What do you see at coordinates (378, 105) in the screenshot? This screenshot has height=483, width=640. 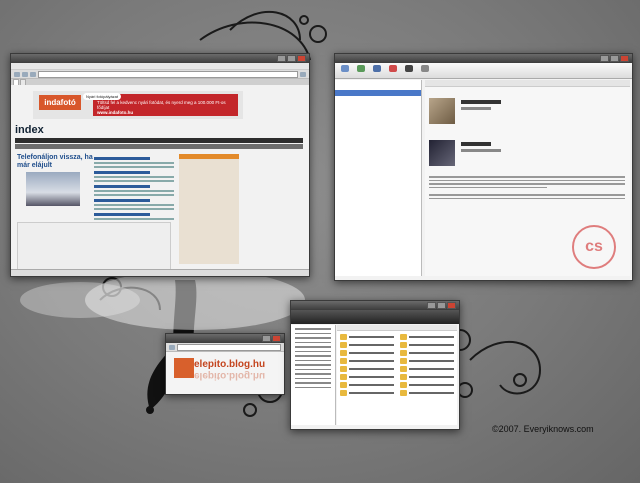 I see `sidebar-item` at bounding box center [378, 105].